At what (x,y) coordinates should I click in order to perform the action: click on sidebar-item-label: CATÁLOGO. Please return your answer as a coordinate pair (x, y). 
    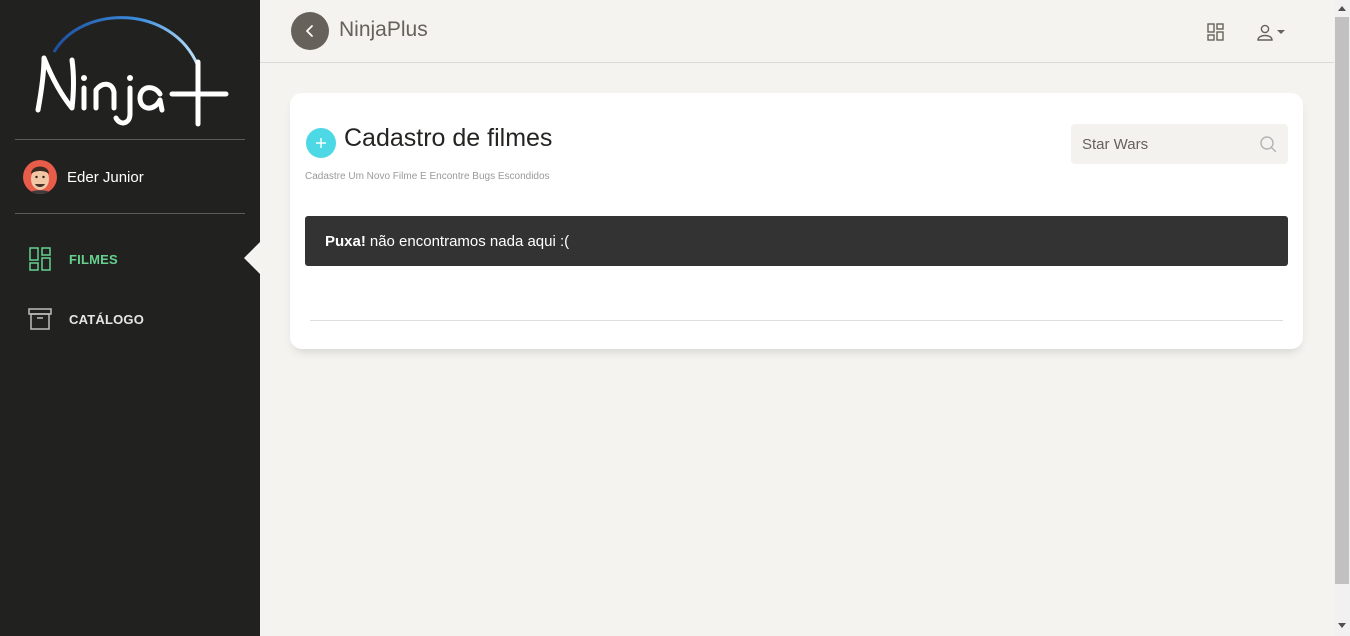
    Looking at the image, I should click on (107, 319).